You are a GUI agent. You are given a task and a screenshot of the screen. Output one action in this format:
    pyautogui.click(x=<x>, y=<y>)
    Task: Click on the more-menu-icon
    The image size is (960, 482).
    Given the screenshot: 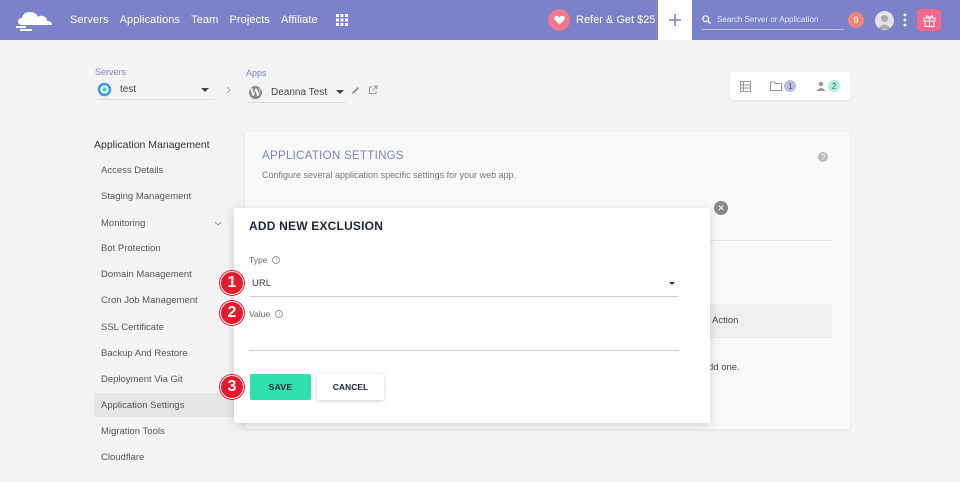 What is the action you would take?
    pyautogui.click(x=905, y=20)
    